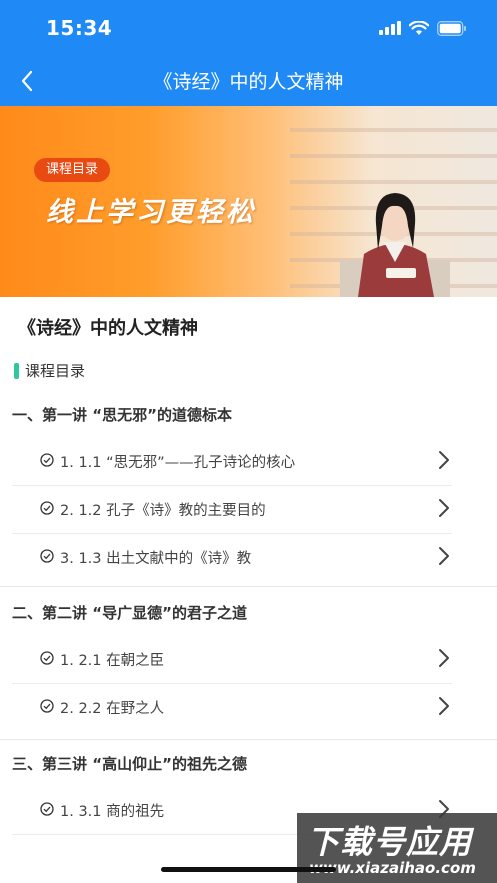 The image size is (497, 883). Describe the element at coordinates (112, 812) in the screenshot. I see `lesson-label: 1. 3.1 商的祖先` at that location.